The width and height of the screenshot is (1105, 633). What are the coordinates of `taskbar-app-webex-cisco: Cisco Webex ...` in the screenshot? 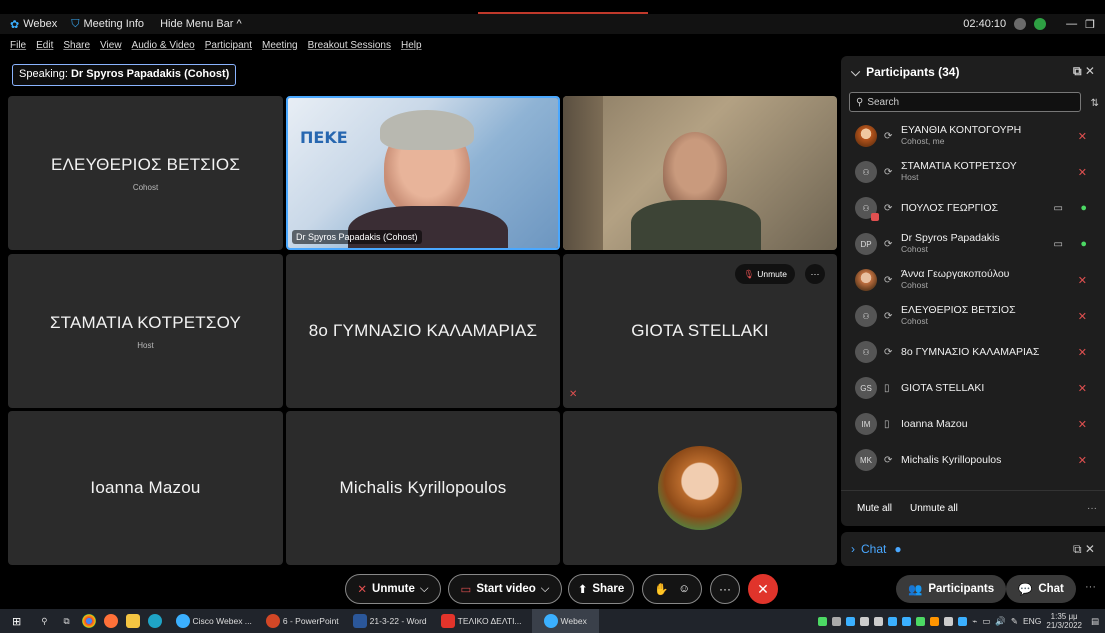 It's located at (214, 621).